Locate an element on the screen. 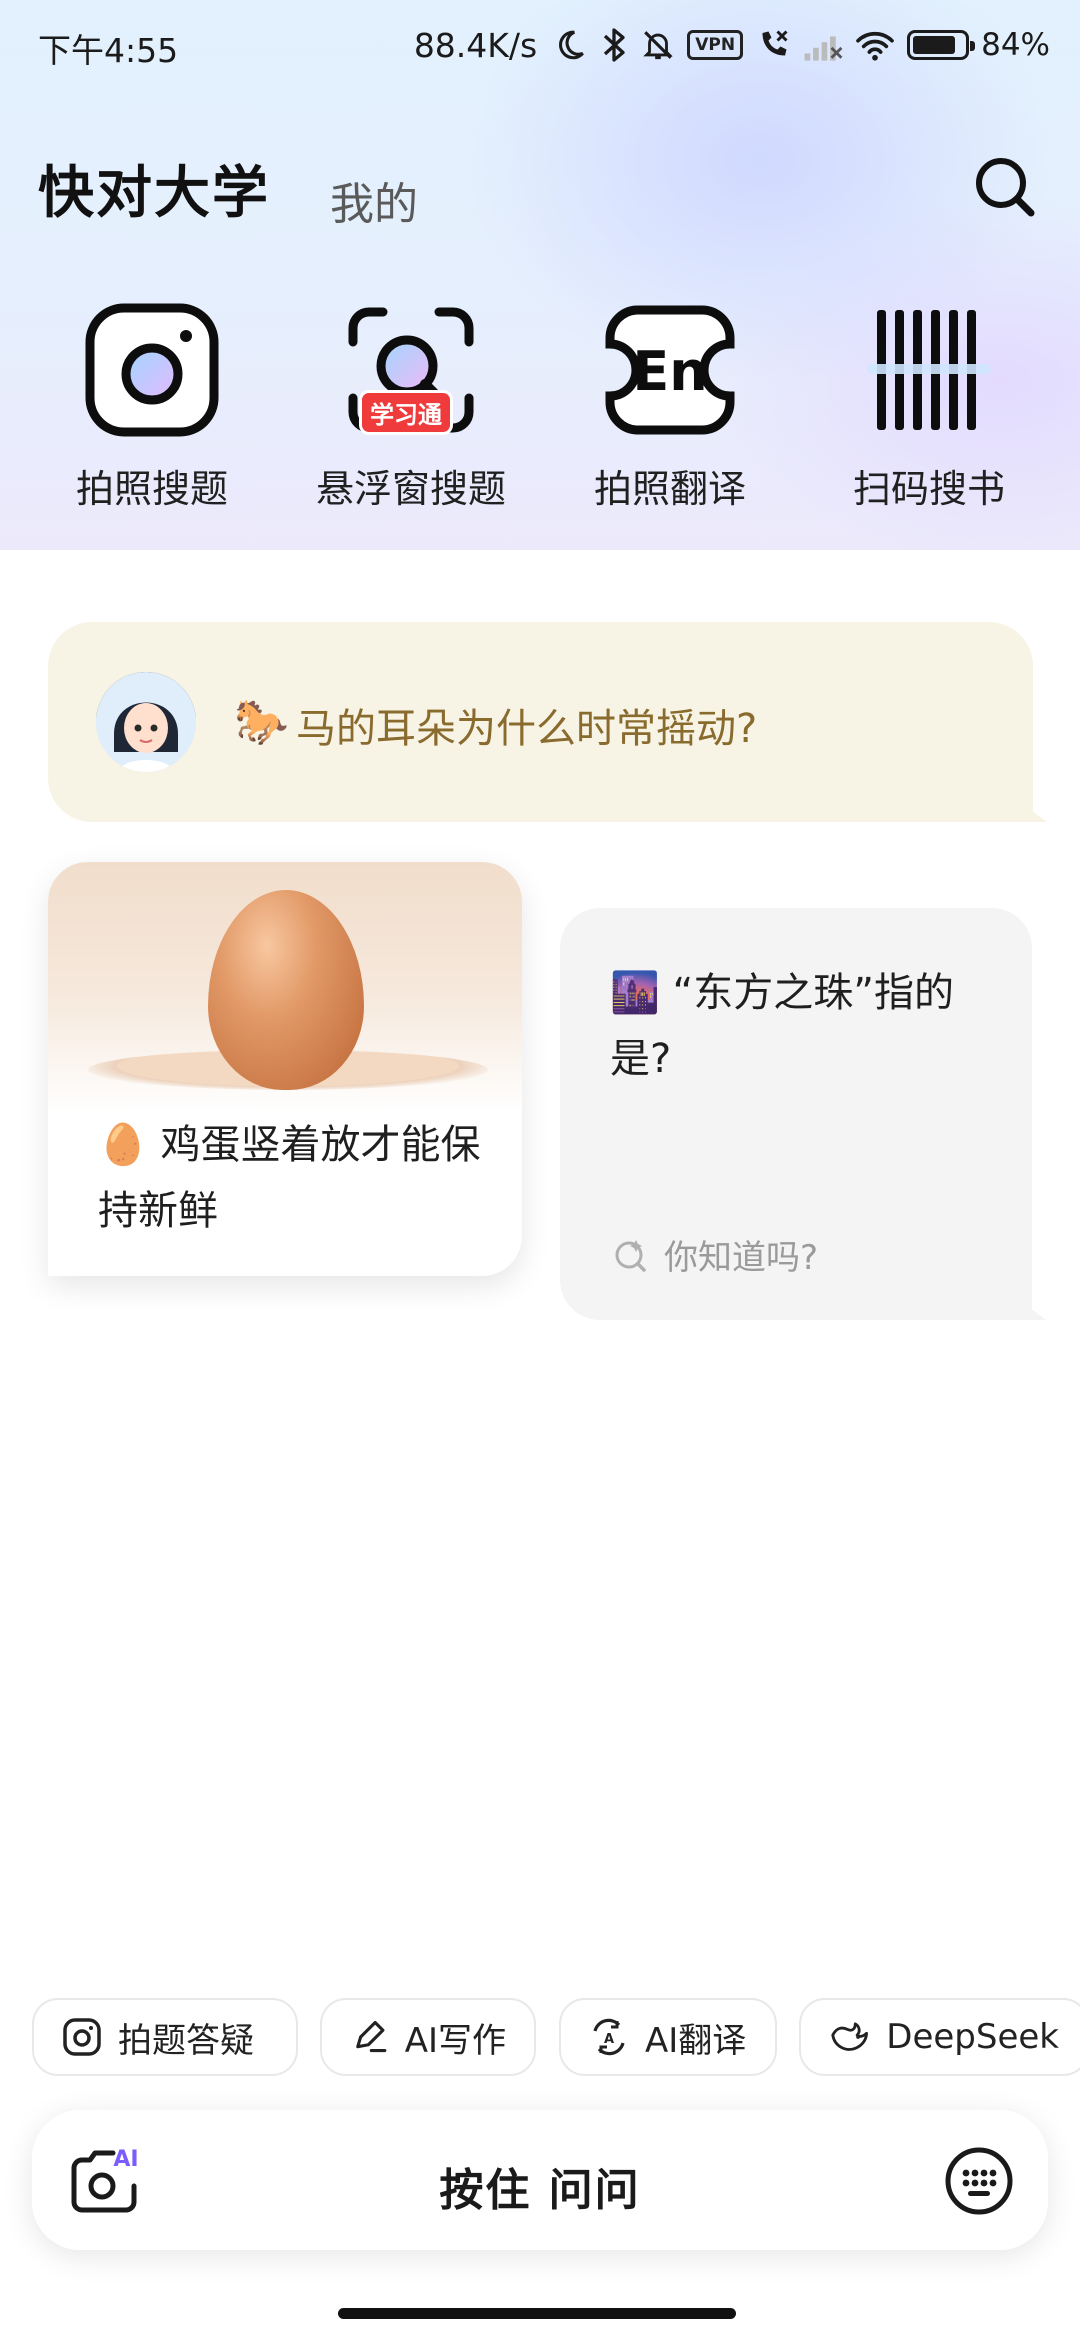 The height and width of the screenshot is (2340, 1080). question-text: 🌆 “东方之珠”指的是? is located at coordinates (805, 1026).